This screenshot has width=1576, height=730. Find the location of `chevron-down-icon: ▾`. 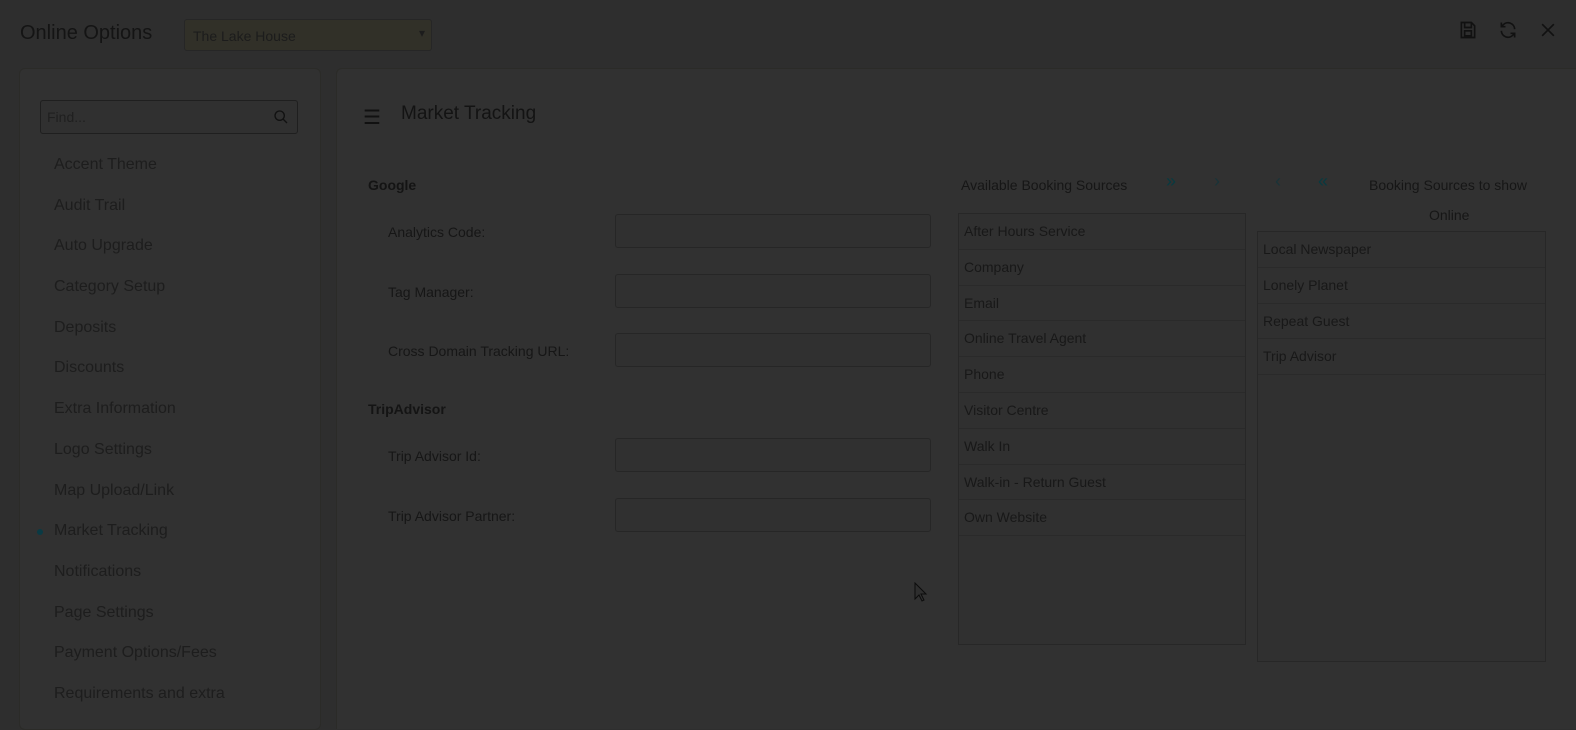

chevron-down-icon: ▾ is located at coordinates (421, 33).